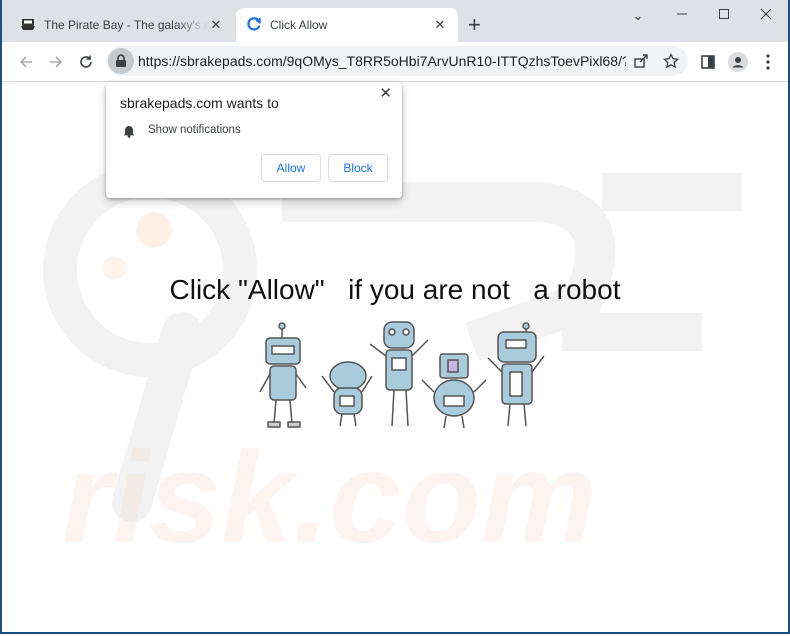  I want to click on popup-close-icon: ✕, so click(385, 93).